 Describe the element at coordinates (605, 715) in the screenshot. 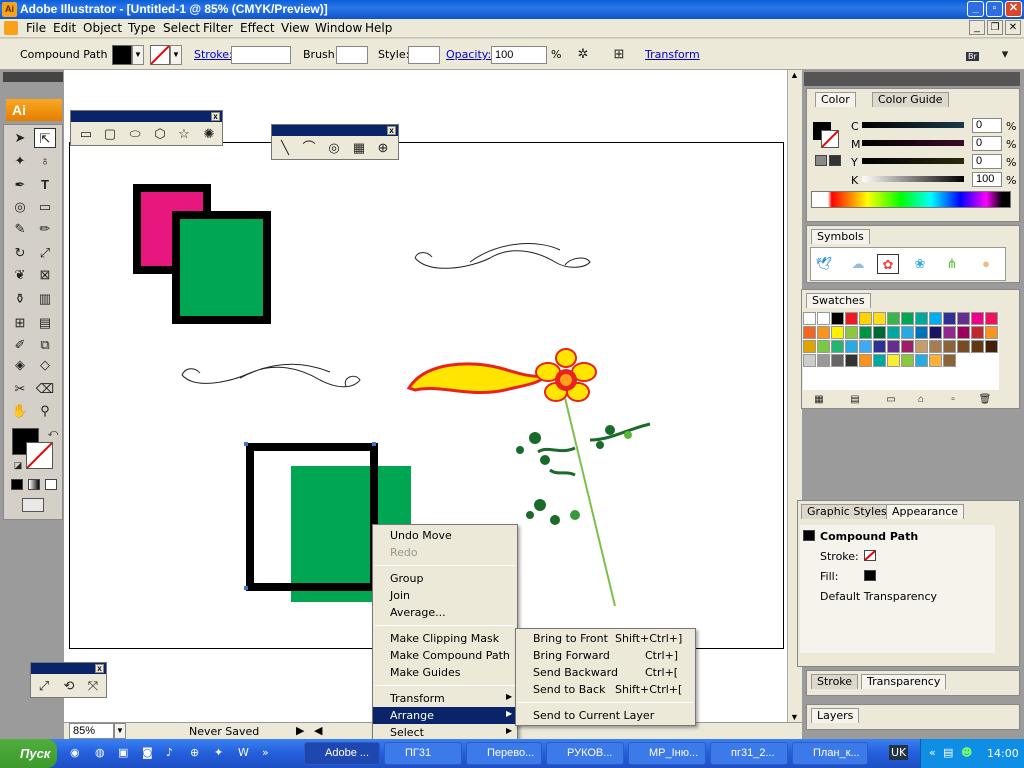

I see `menu-item-send-to-current-layer: Send to Current Layer` at that location.